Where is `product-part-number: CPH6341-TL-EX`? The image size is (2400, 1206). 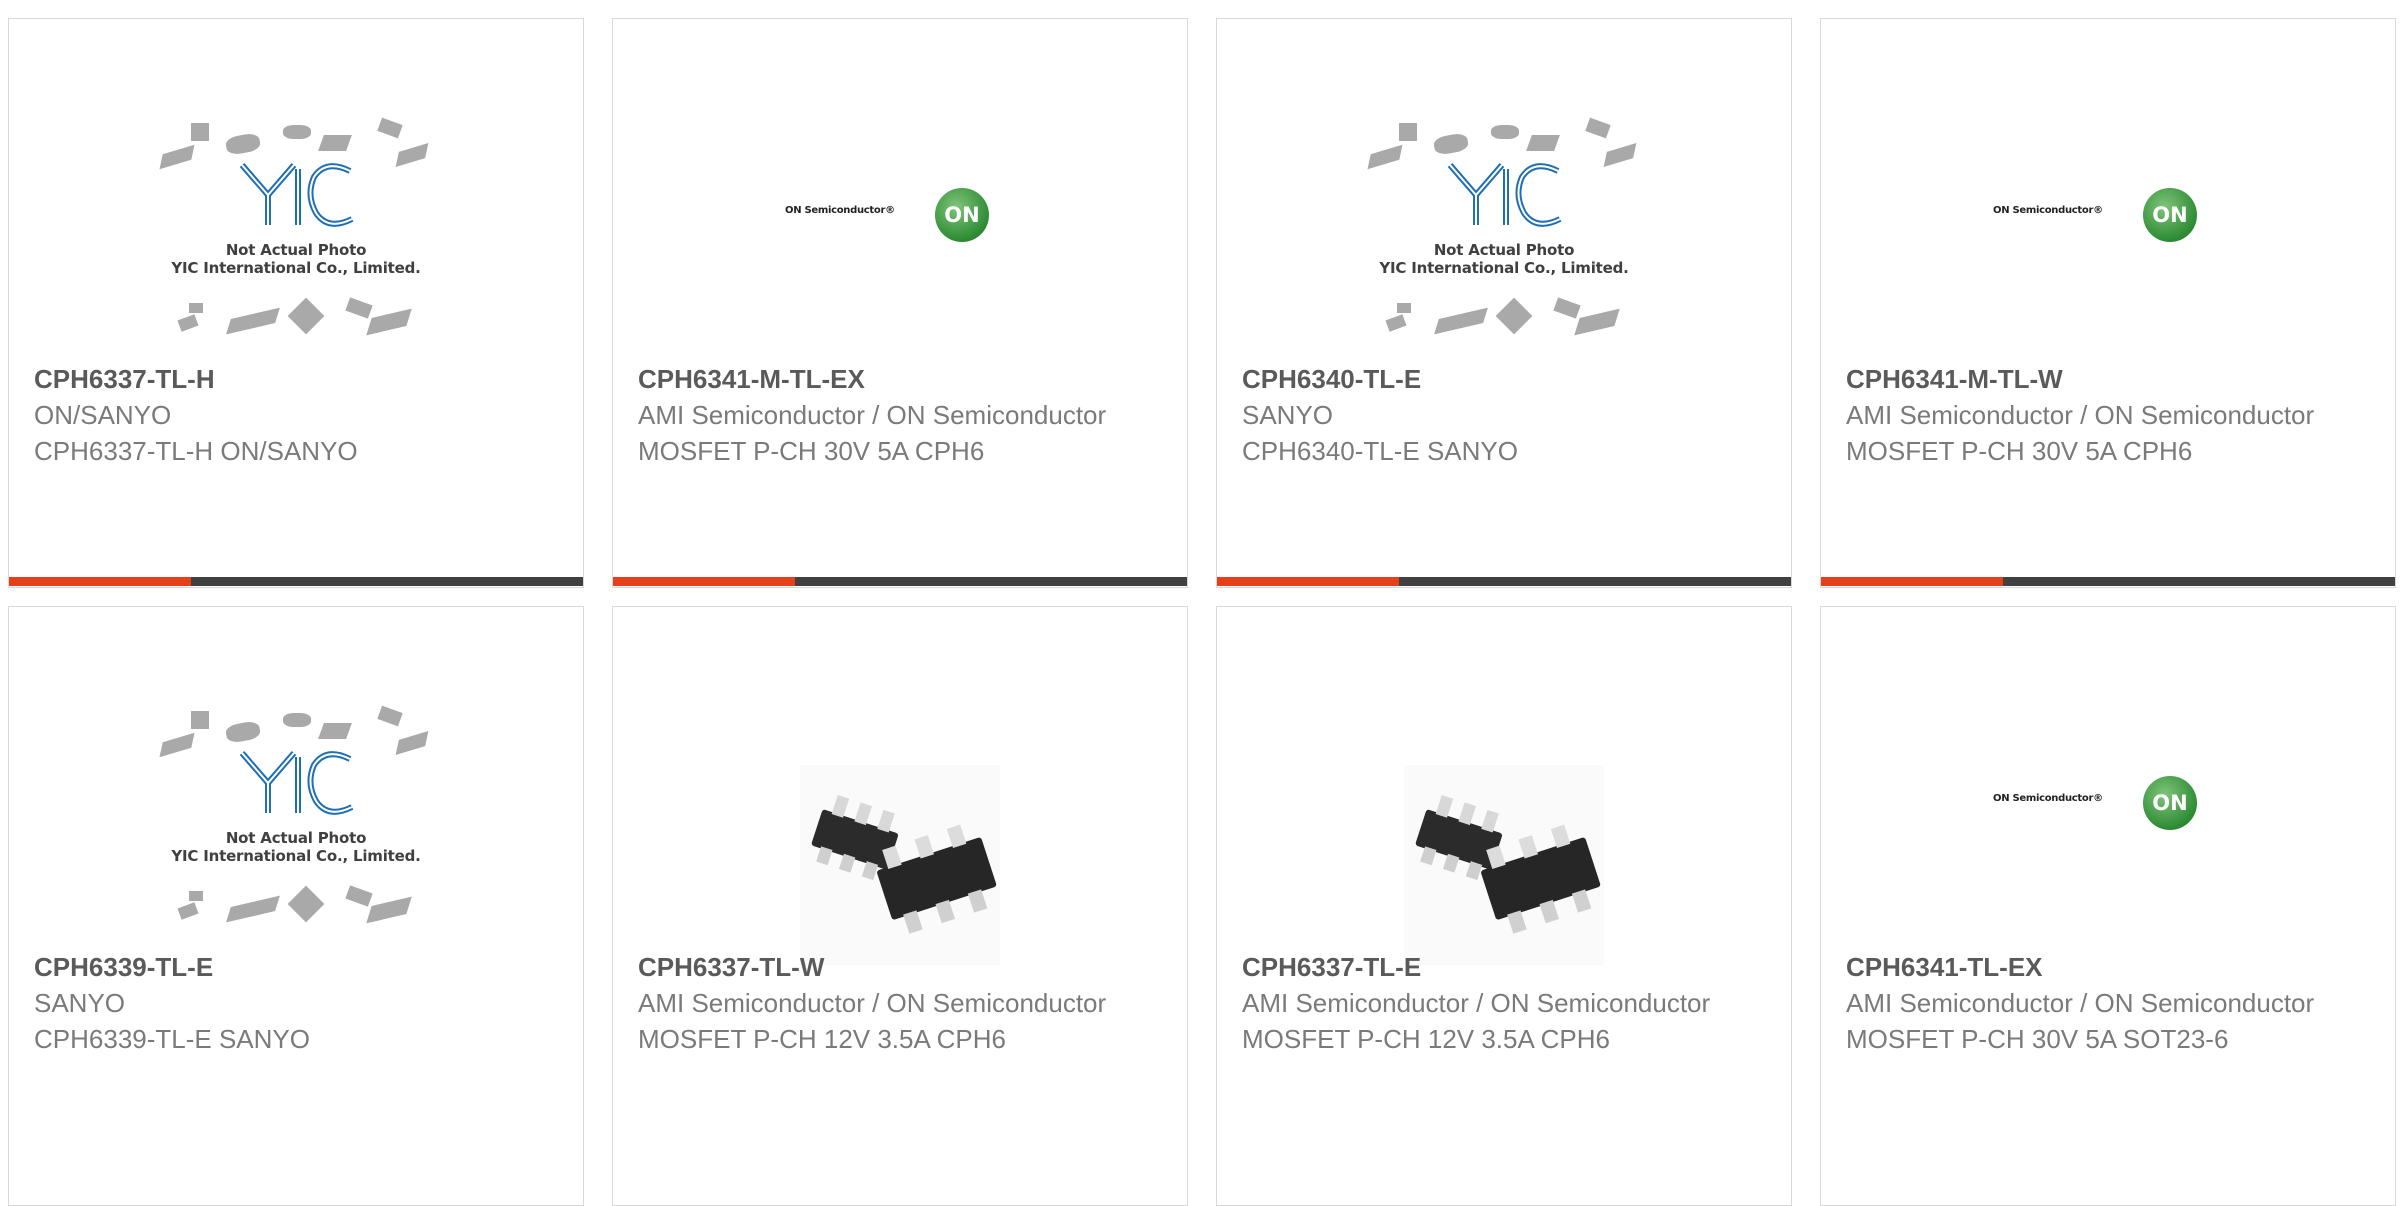
product-part-number: CPH6341-TL-EX is located at coordinates (2110, 967).